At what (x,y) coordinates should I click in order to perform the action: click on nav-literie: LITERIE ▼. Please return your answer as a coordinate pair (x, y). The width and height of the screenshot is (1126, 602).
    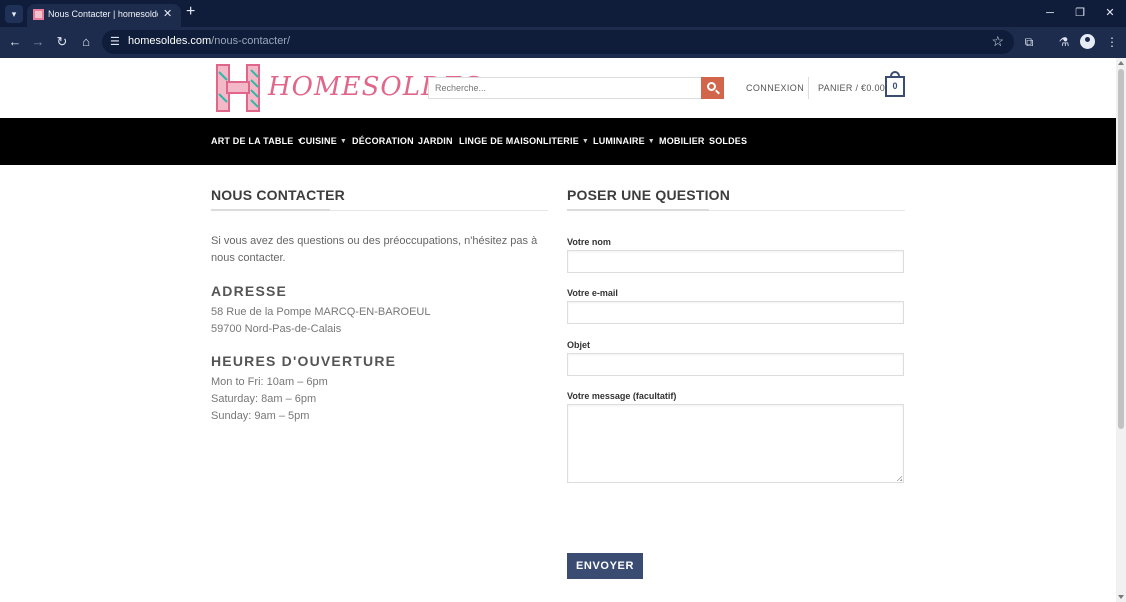
    Looking at the image, I should click on (566, 141).